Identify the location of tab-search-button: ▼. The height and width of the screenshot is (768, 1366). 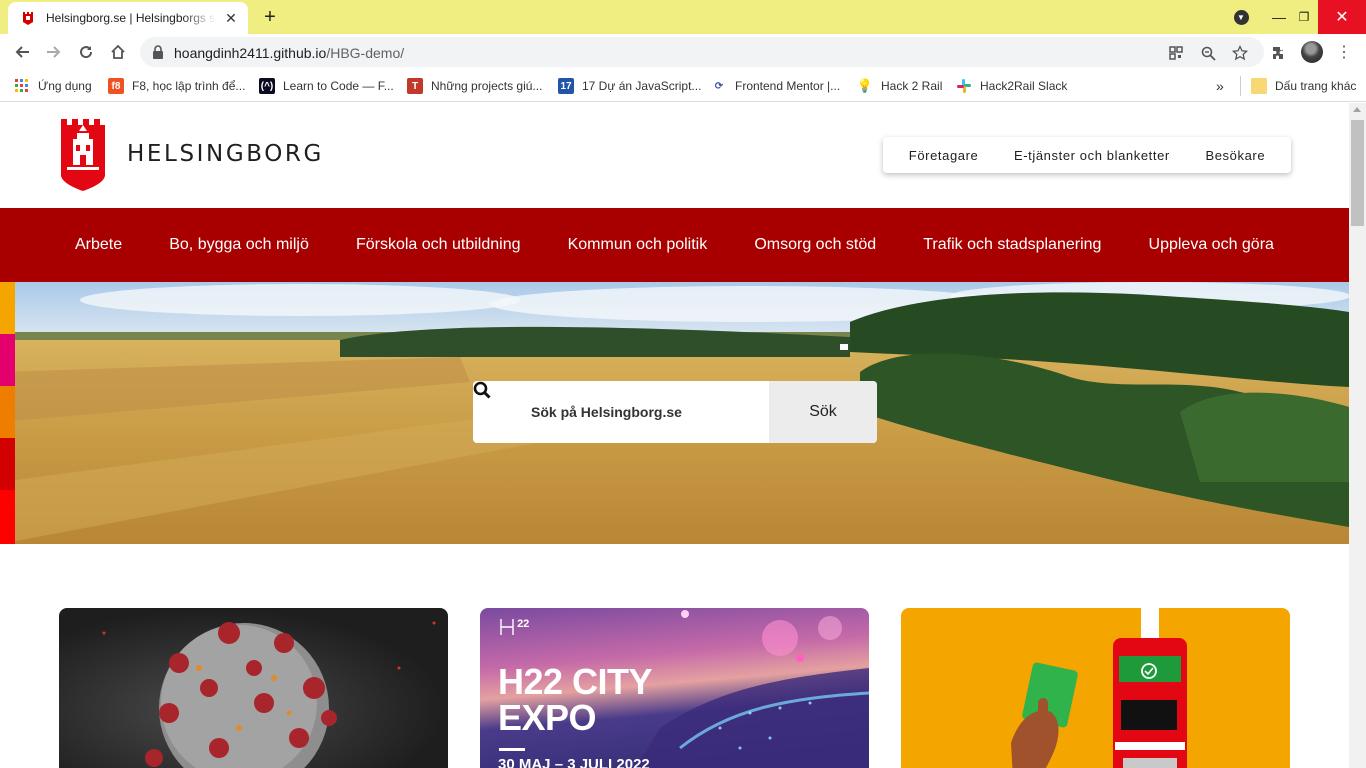
(1241, 17).